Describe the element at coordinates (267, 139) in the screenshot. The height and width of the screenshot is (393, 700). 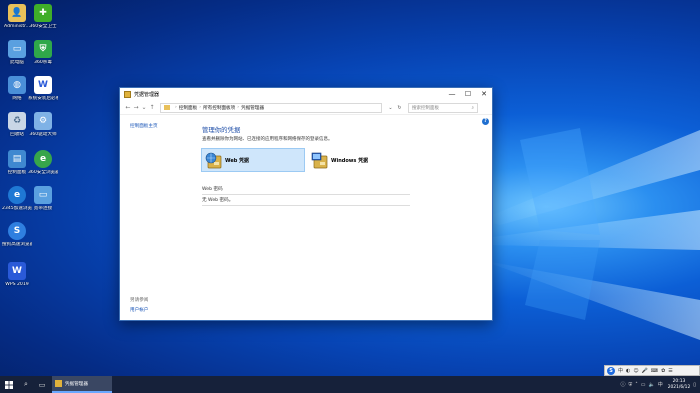
I see `page-description: 查看并删除你为网站、已连接的应用程序和网络保存的登录信息。` at that location.